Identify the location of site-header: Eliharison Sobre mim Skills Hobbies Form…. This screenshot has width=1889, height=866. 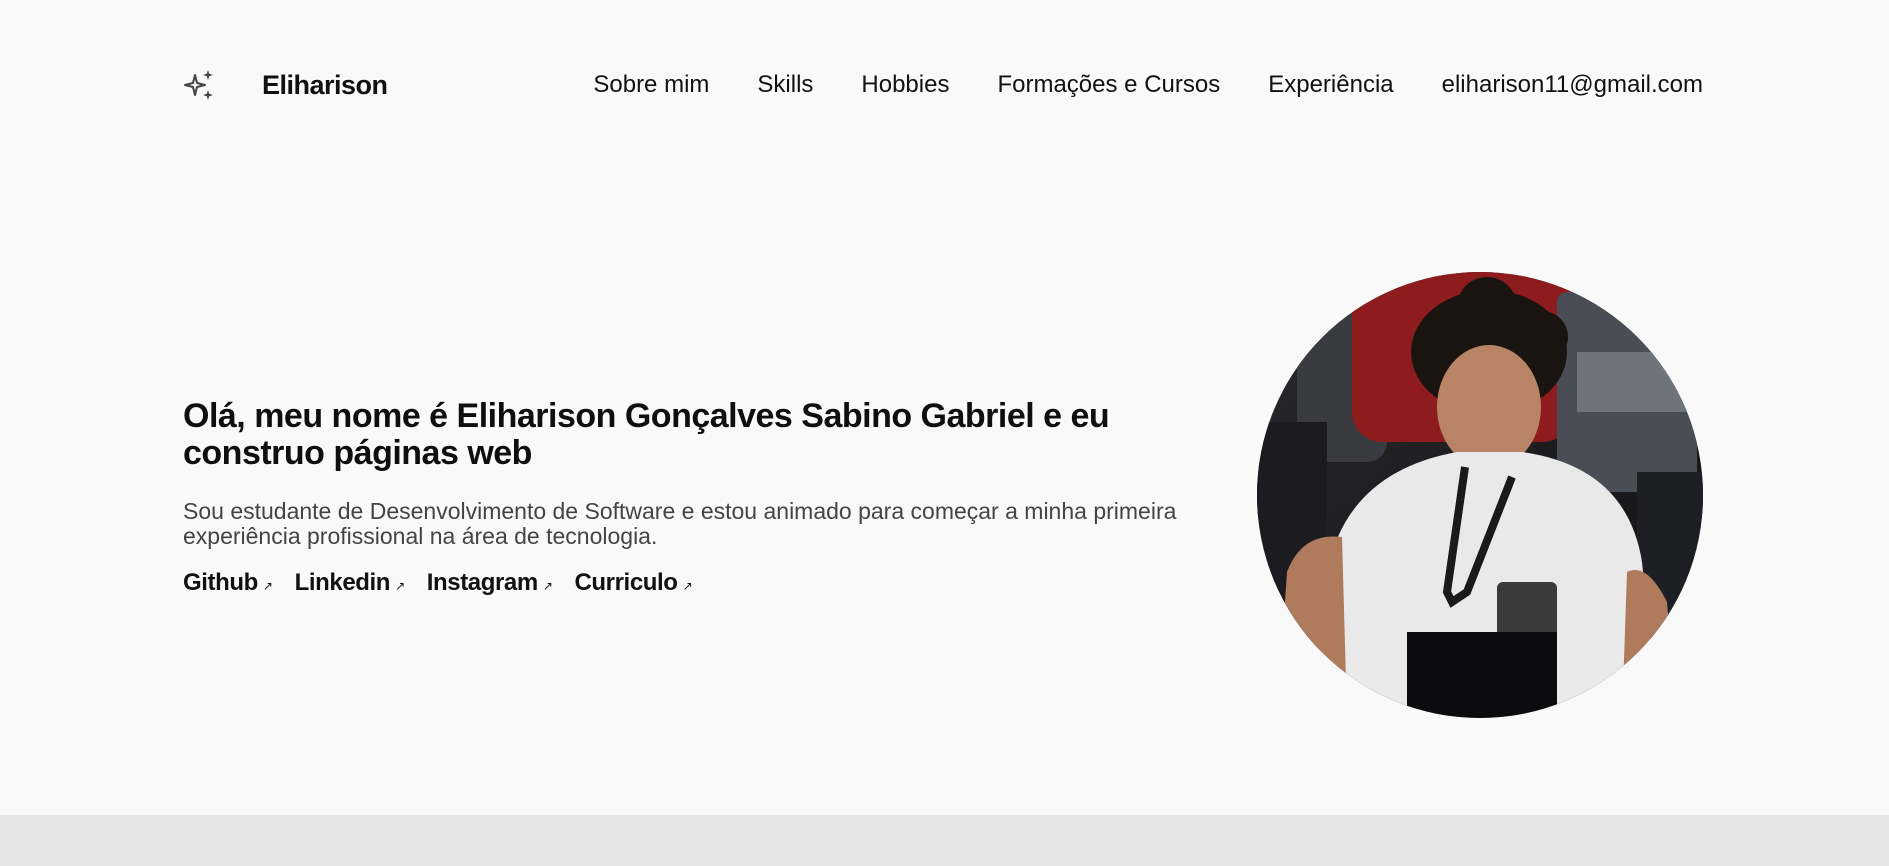
(943, 85).